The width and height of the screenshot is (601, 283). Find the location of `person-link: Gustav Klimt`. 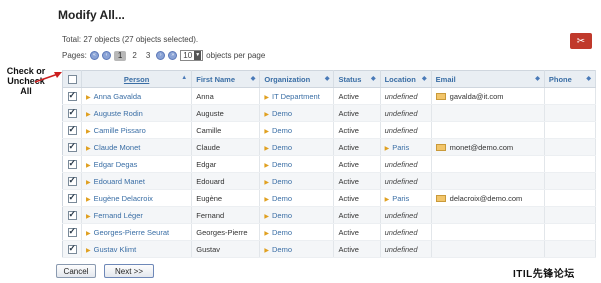

person-link: Gustav Klimt is located at coordinates (115, 249).